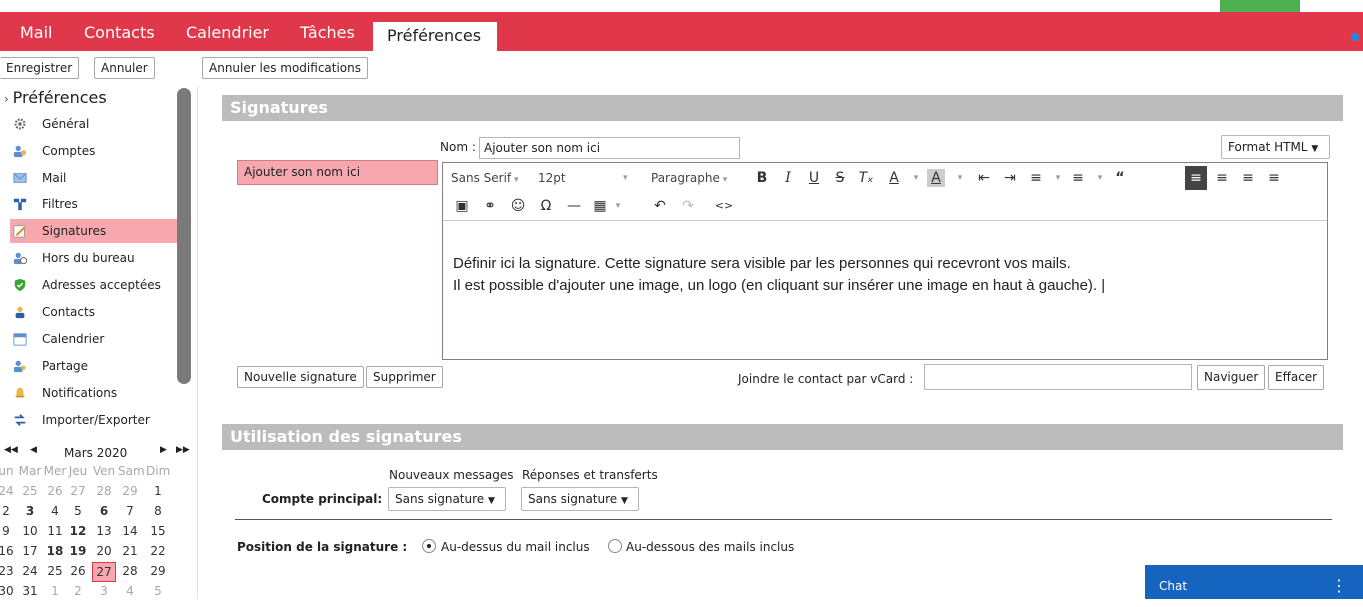 This screenshot has width=1363, height=607. Describe the element at coordinates (894, 178) in the screenshot. I see `text-color-icon: A` at that location.